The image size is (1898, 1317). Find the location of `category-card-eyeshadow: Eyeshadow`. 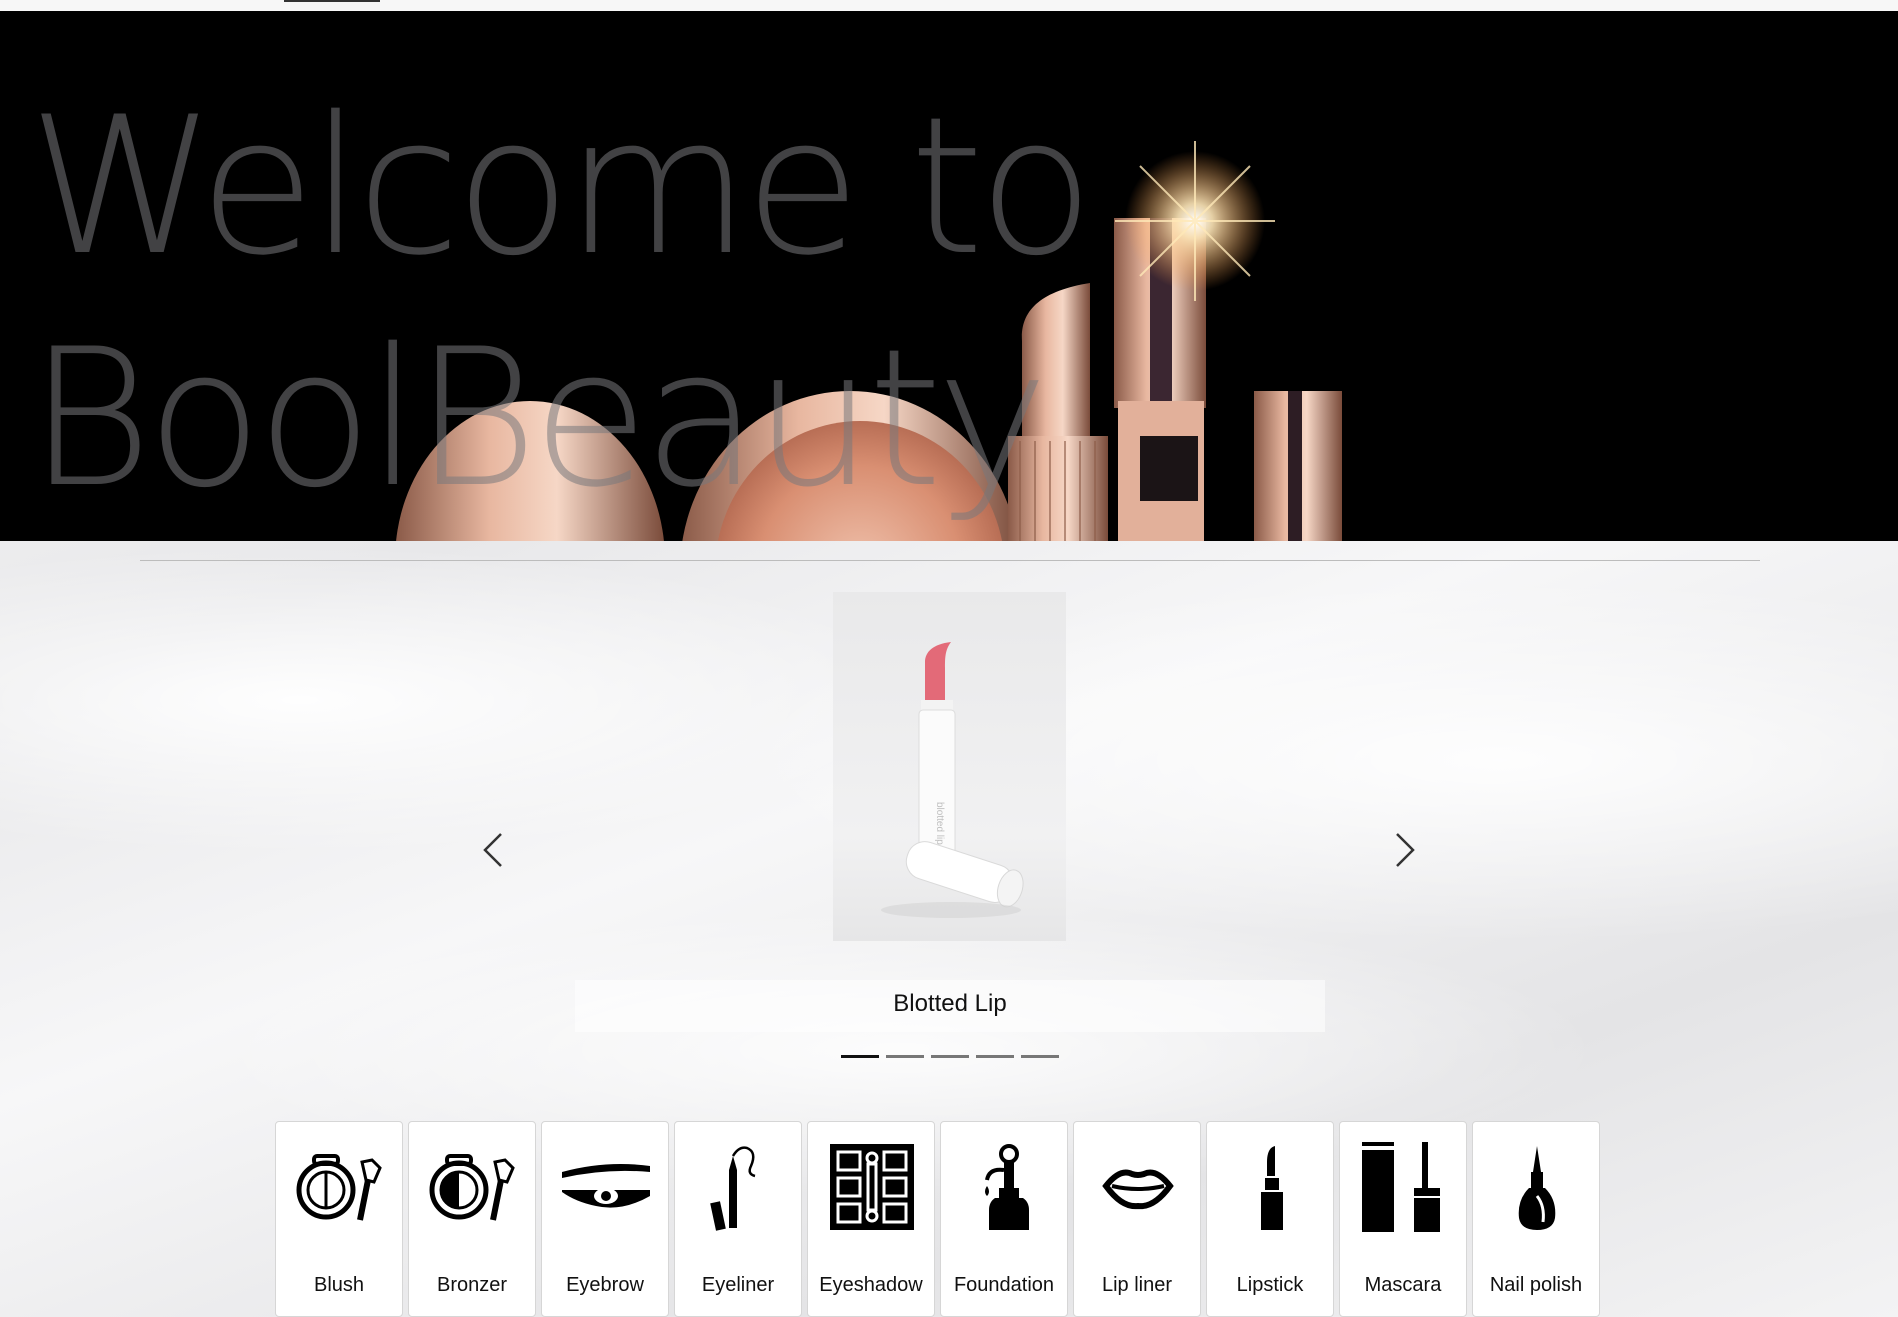

category-card-eyeshadow: Eyeshadow is located at coordinates (871, 1219).